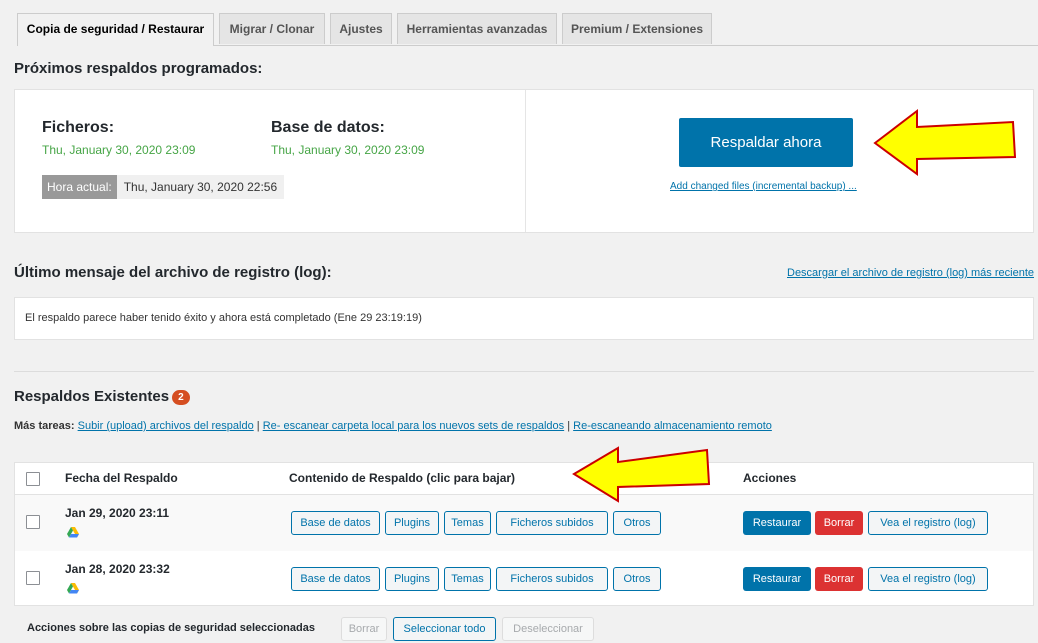 This screenshot has height=643, width=1038. Describe the element at coordinates (328, 127) in the screenshot. I see `database-label: Base de datos:` at that location.